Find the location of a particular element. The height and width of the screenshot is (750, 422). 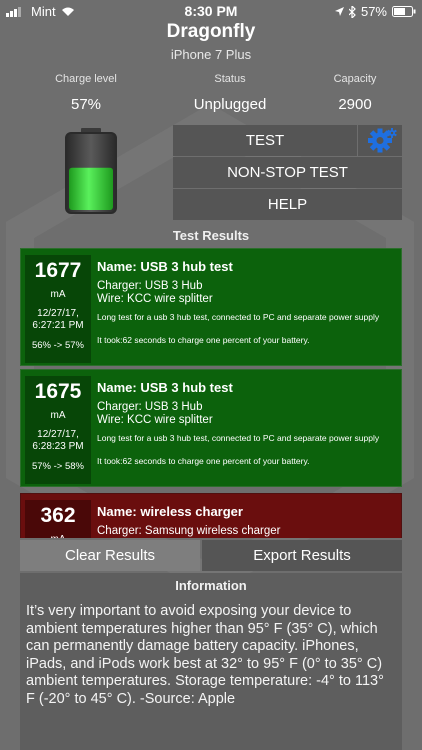

result-badge: 1677 mA 12/27/17, 6:27:21 PM 56% -> 57% is located at coordinates (58, 309).